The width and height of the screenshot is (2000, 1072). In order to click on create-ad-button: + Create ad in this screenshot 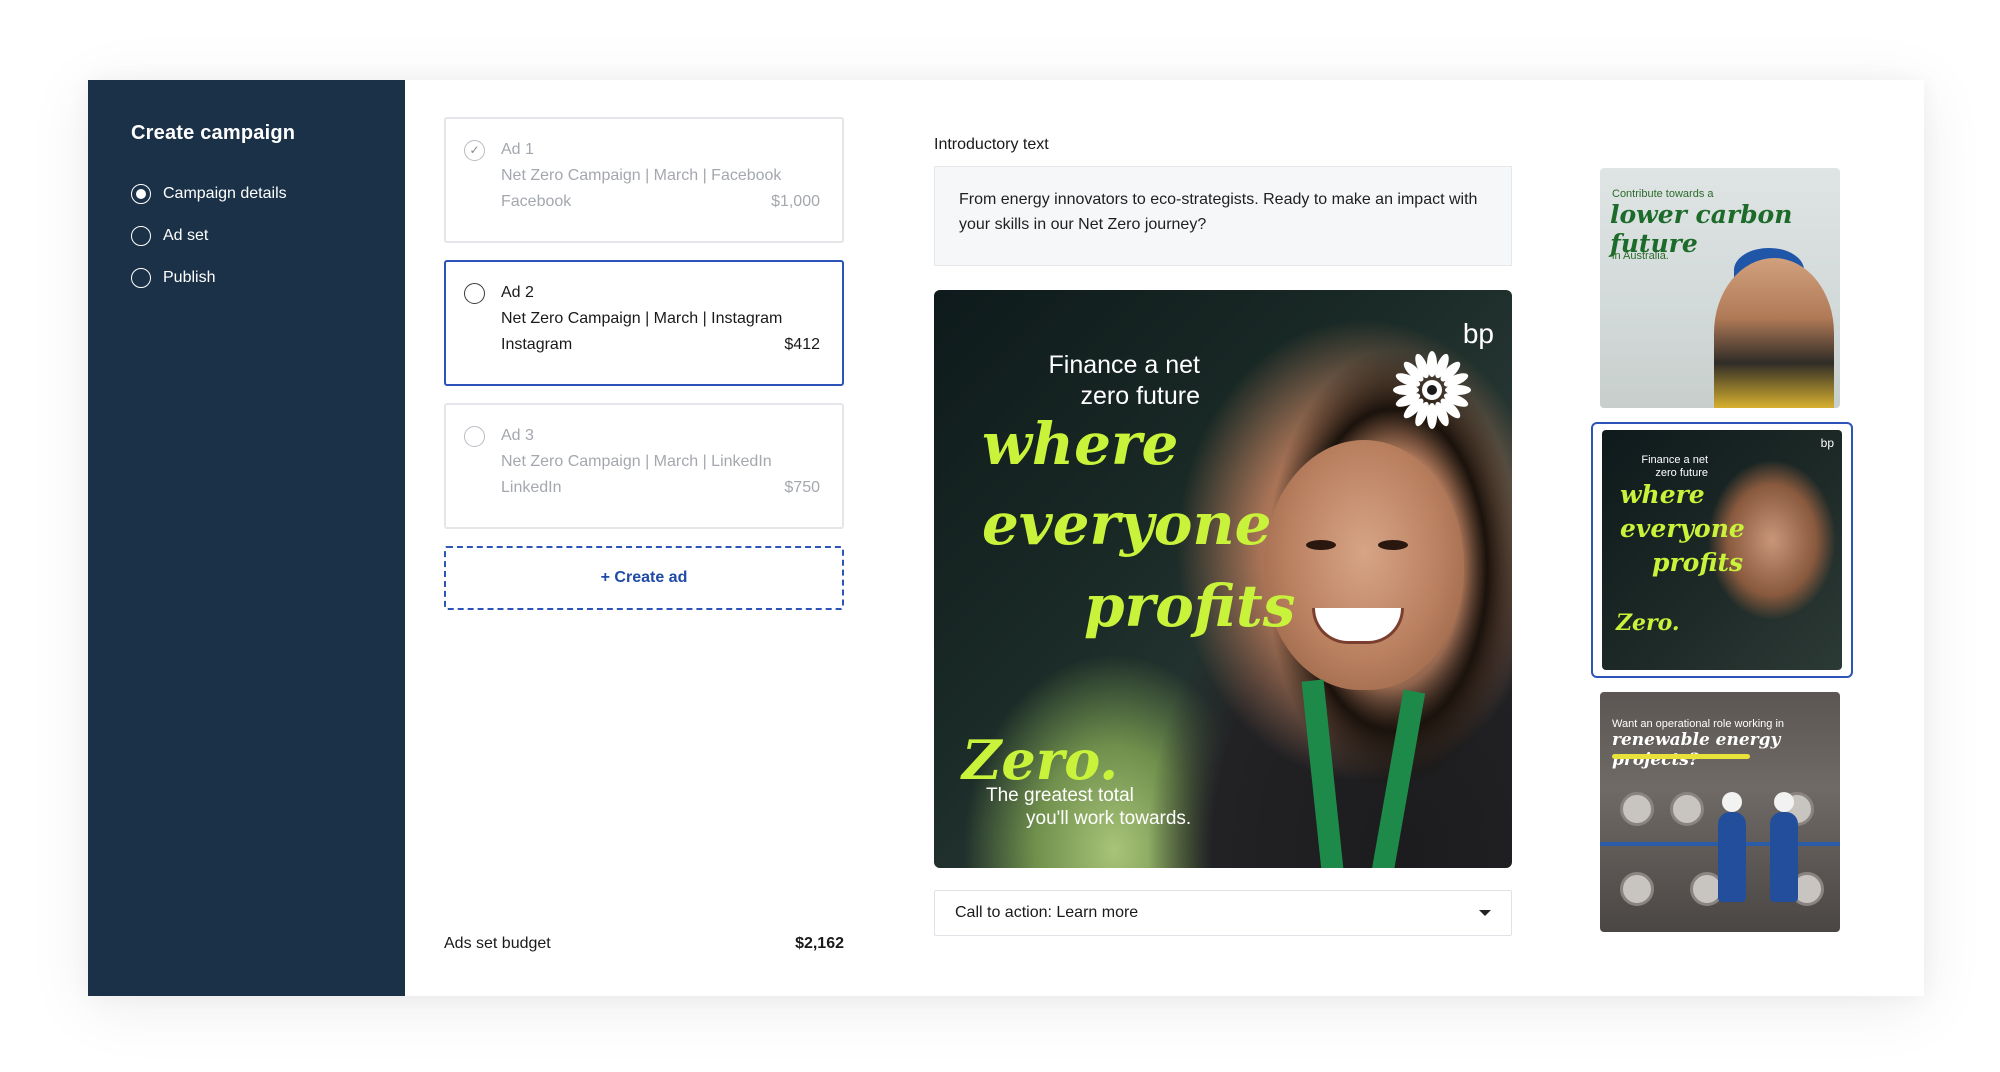, I will do `click(644, 578)`.